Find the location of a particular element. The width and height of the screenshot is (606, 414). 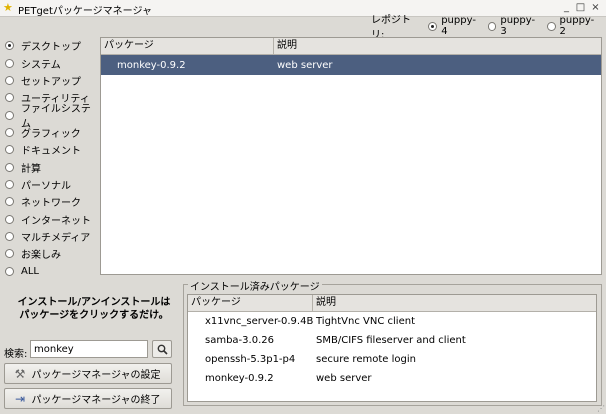

quit-button: ⇥ パッケージマネージャの終了 is located at coordinates (88, 398).